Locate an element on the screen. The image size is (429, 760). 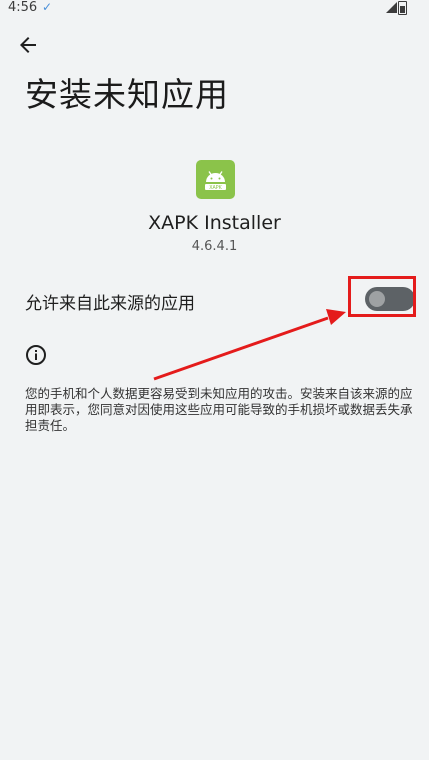
status-bar: 4:56 ✓ is located at coordinates (214, 9).